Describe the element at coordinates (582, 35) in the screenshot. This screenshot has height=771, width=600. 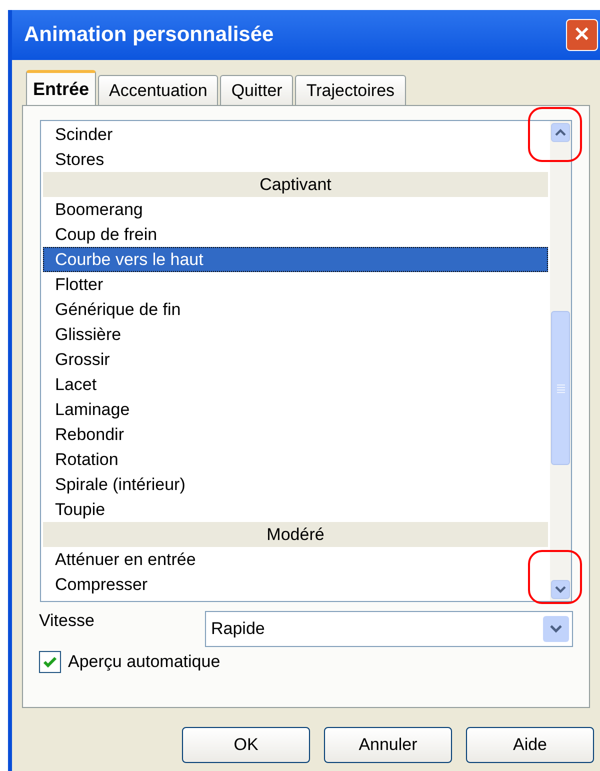
I see `close-button: ✕` at that location.